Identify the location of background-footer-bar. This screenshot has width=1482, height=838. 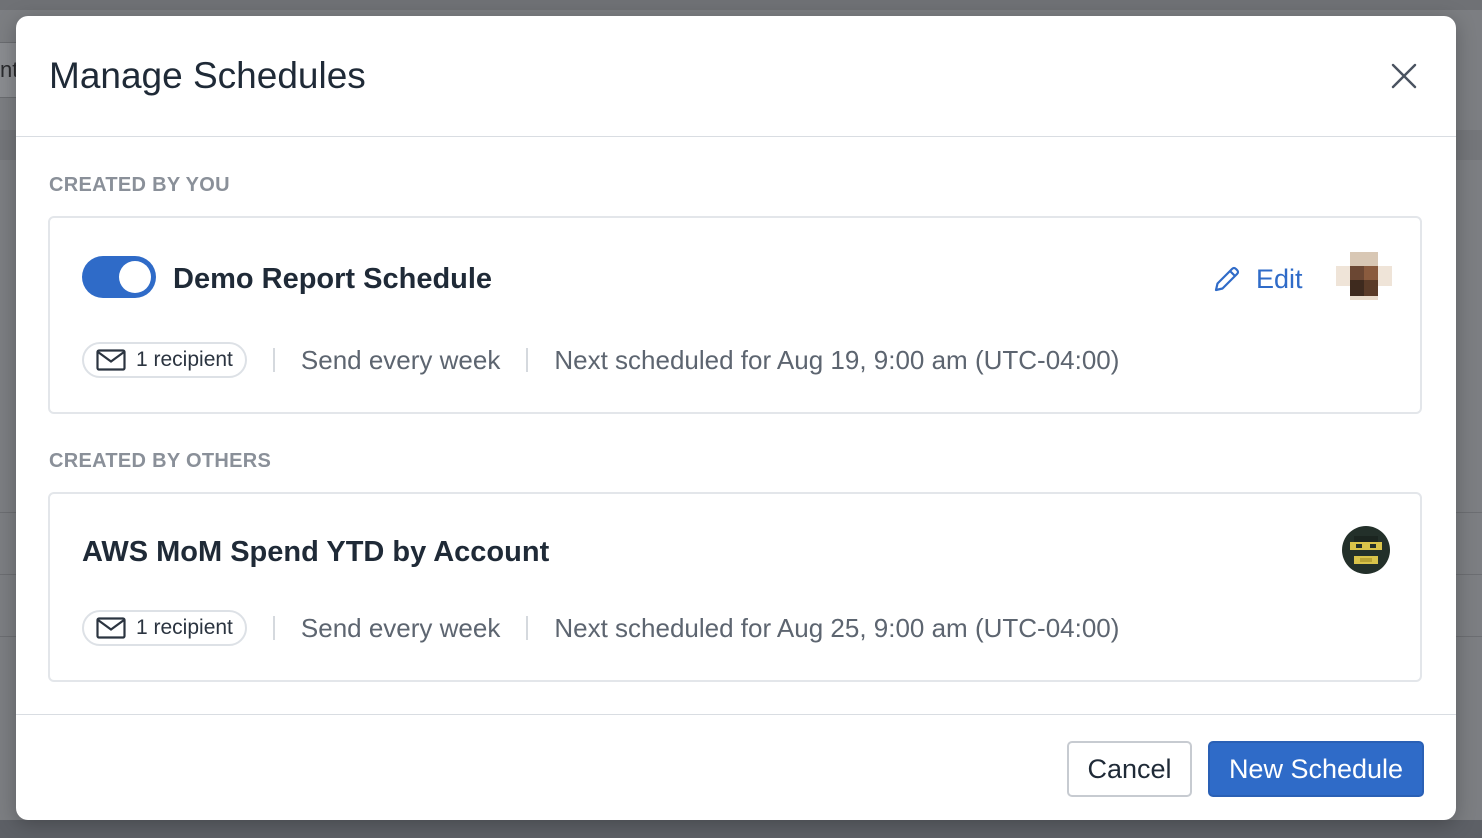
(741, 829).